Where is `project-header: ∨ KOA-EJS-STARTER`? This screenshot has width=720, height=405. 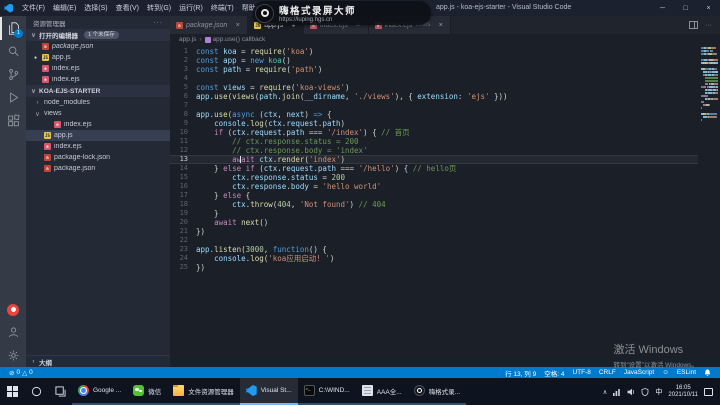 project-header: ∨ KOA-EJS-STARTER is located at coordinates (98, 91).